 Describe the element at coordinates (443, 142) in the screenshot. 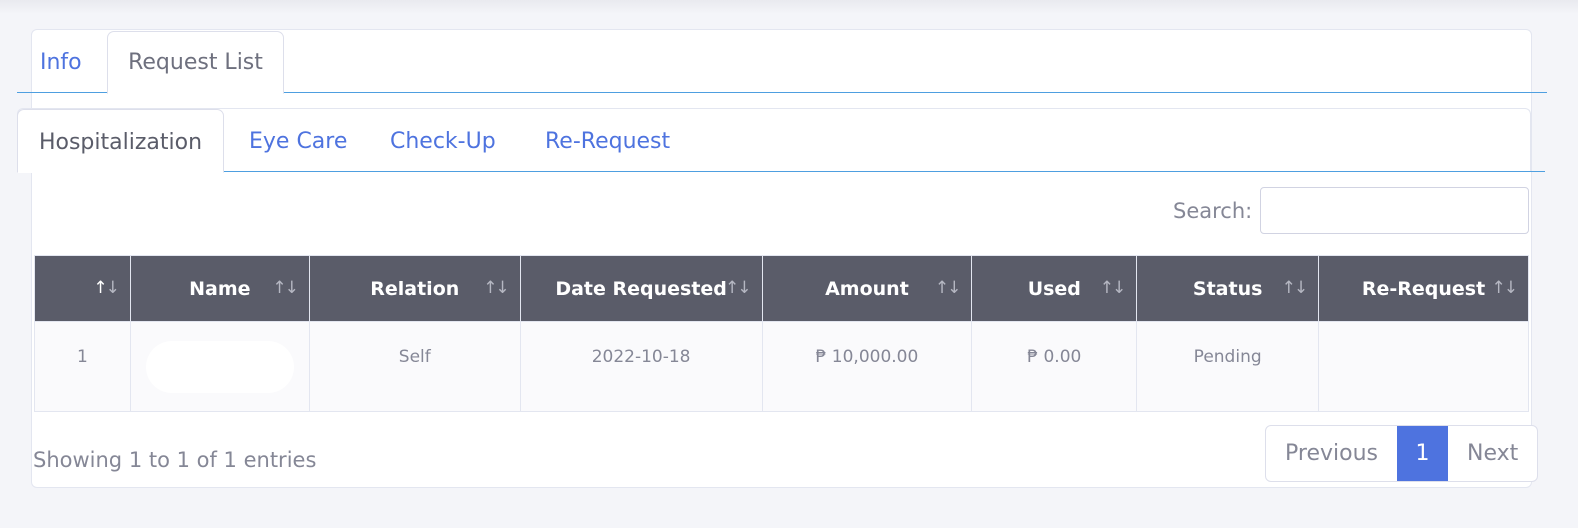

I see `tab-check-up: Check-Up` at that location.